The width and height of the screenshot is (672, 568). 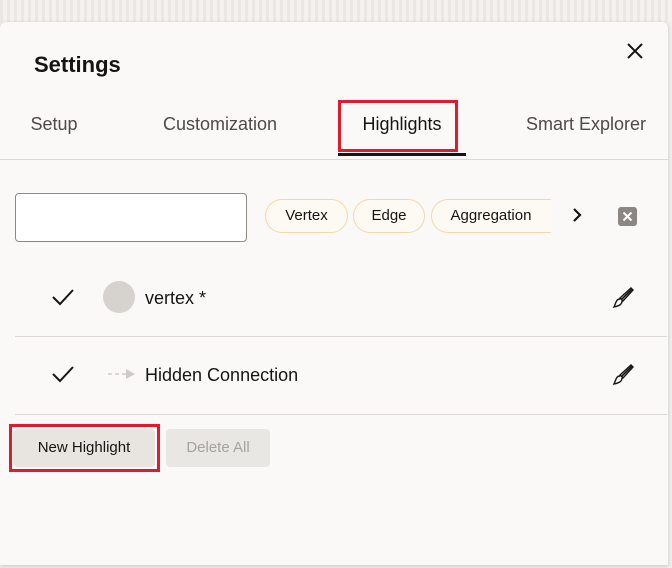 What do you see at coordinates (635, 51) in the screenshot?
I see `close-icon` at bounding box center [635, 51].